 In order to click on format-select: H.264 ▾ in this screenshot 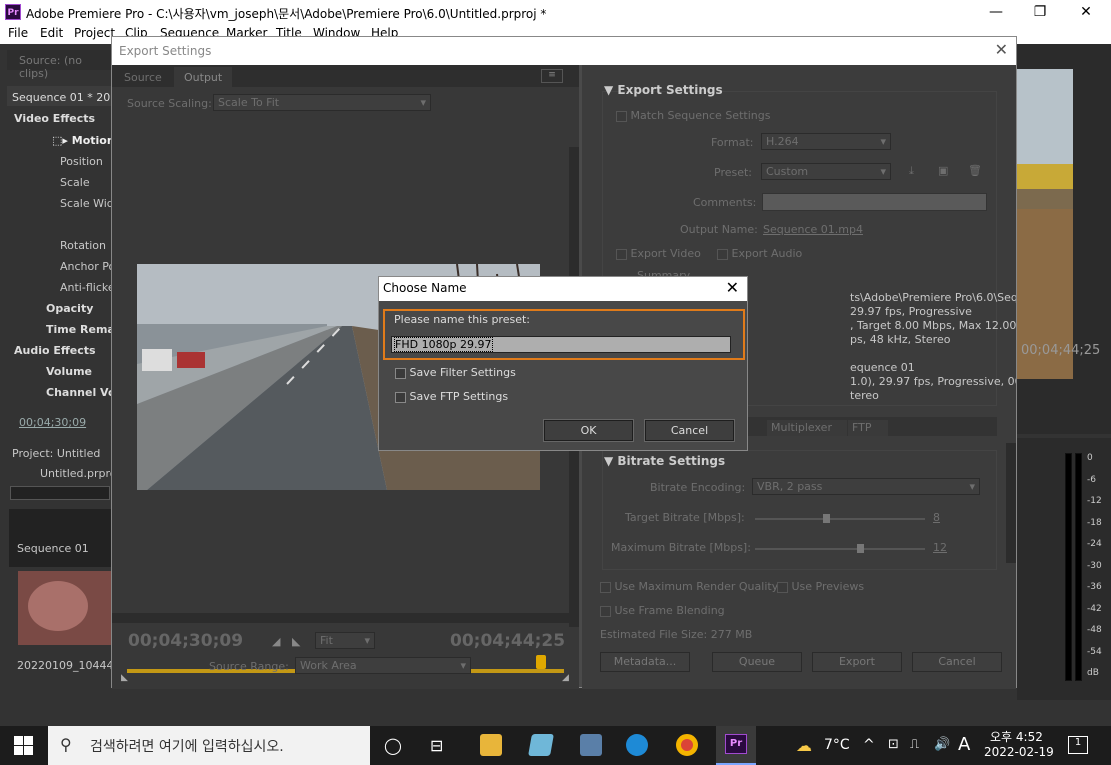, I will do `click(826, 141)`.